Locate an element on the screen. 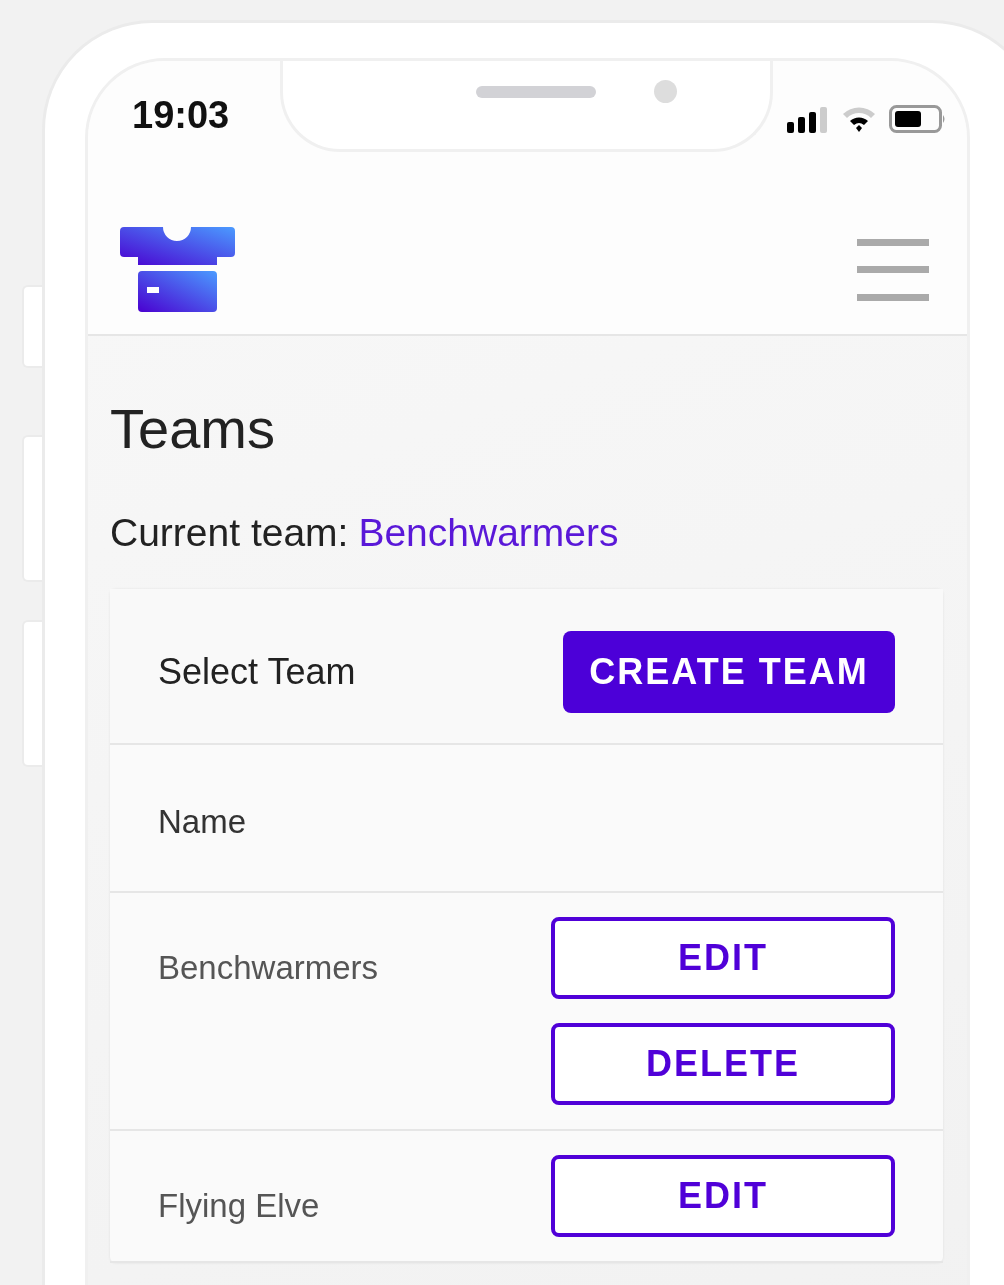 This screenshot has width=1004, height=1285. current-team-label: Current team: is located at coordinates (229, 533).